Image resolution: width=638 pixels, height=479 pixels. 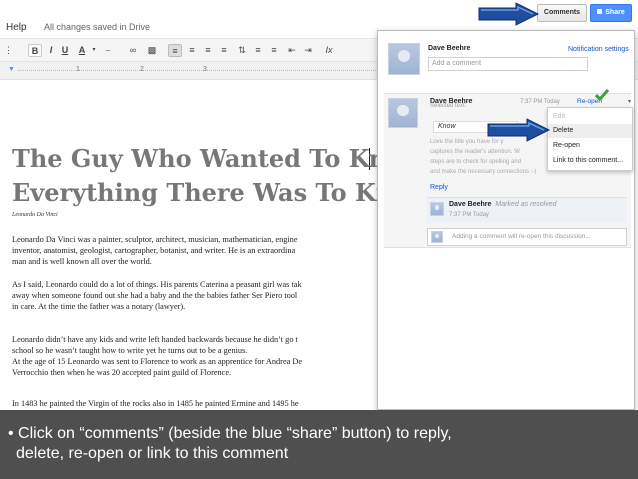 What do you see at coordinates (224, 50) in the screenshot?
I see `justify-icon: ≡` at bounding box center [224, 50].